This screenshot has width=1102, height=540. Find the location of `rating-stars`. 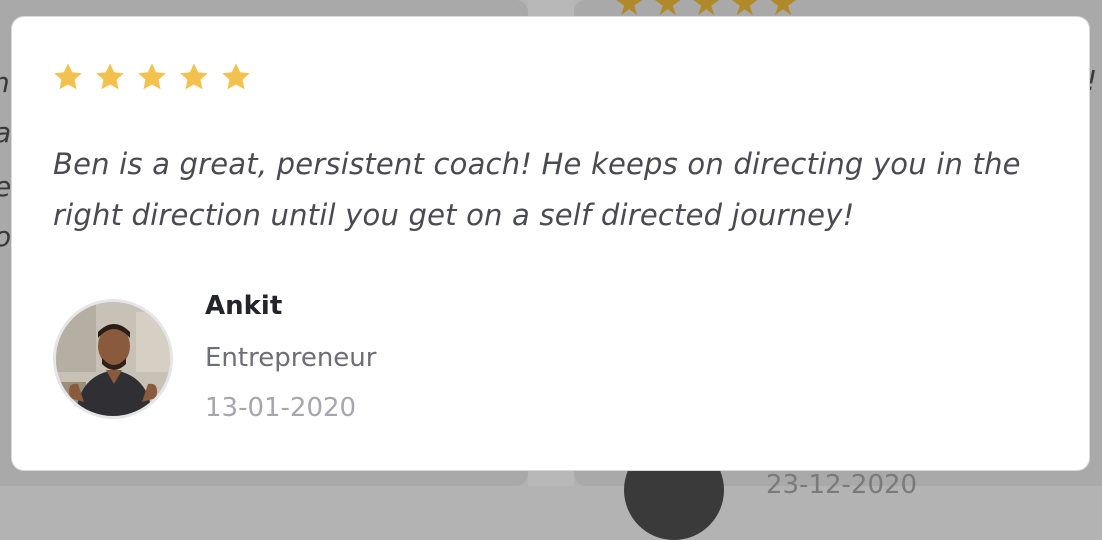

rating-stars is located at coordinates (152, 77).